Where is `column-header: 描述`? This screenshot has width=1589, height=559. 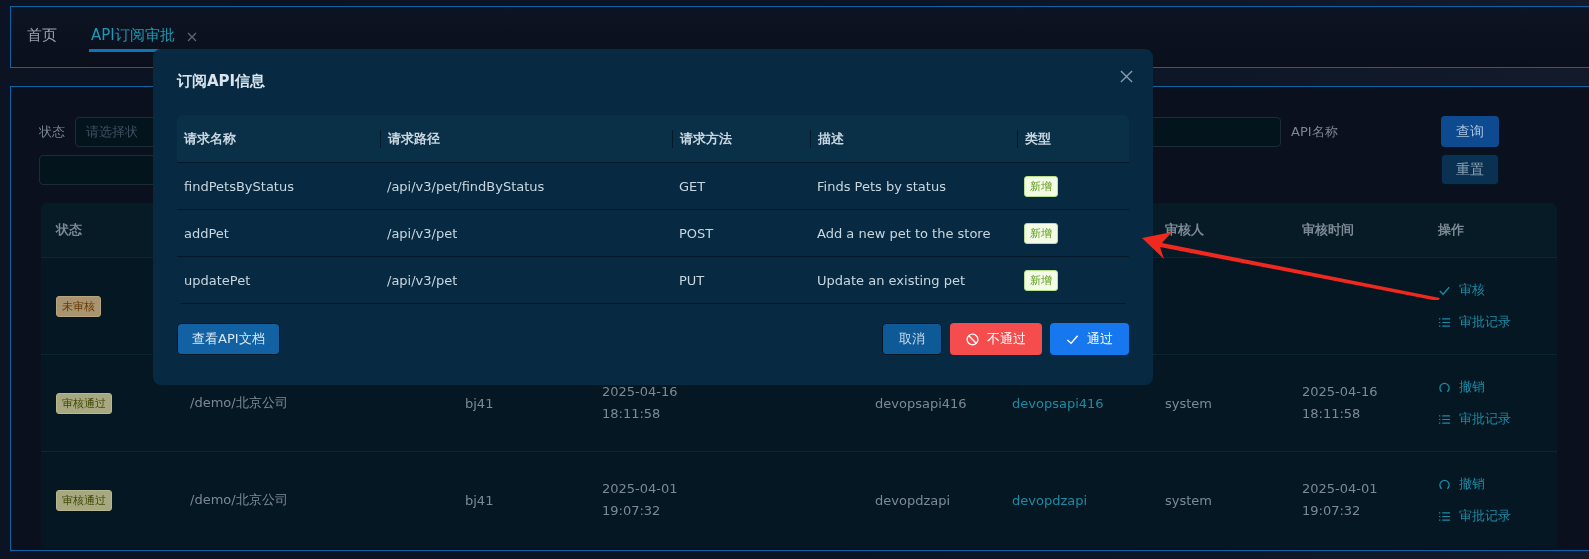 column-header: 描述 is located at coordinates (913, 138).